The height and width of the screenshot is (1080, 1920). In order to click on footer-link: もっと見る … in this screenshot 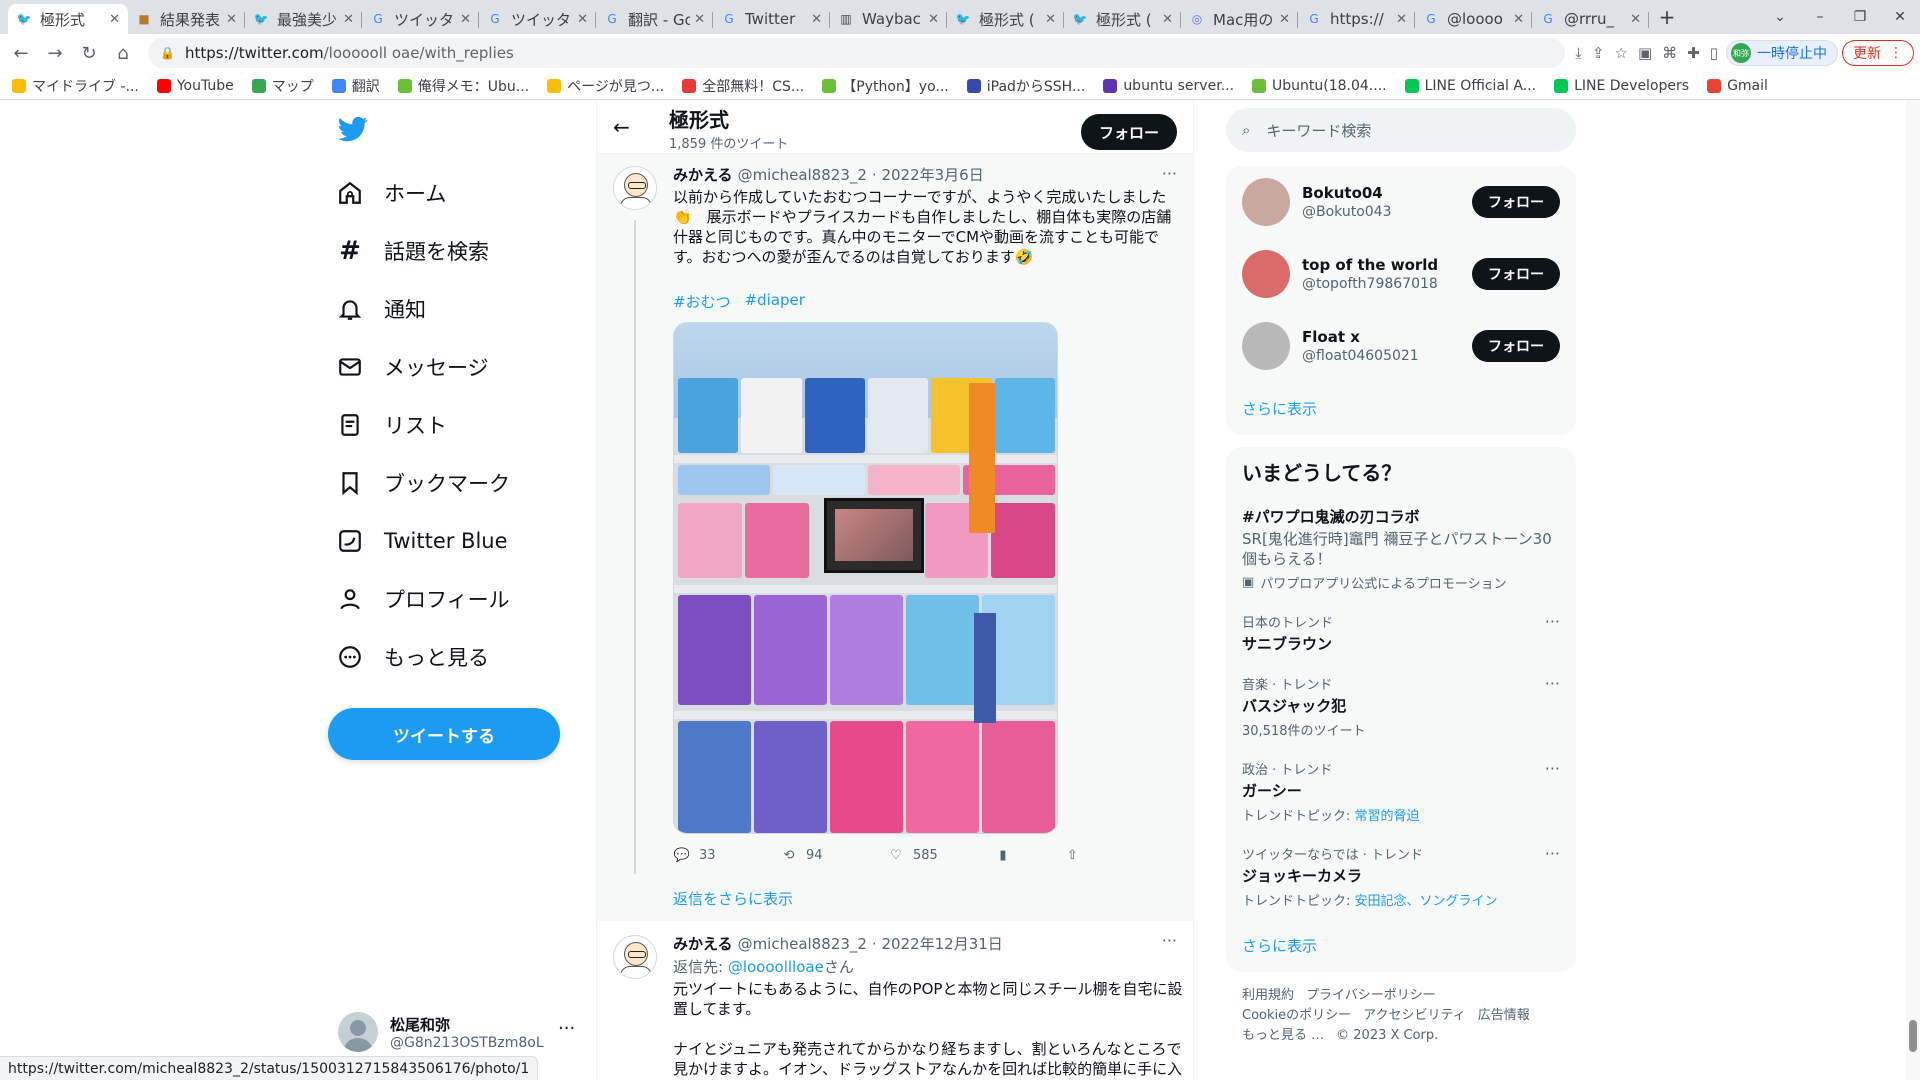, I will do `click(1283, 1035)`.